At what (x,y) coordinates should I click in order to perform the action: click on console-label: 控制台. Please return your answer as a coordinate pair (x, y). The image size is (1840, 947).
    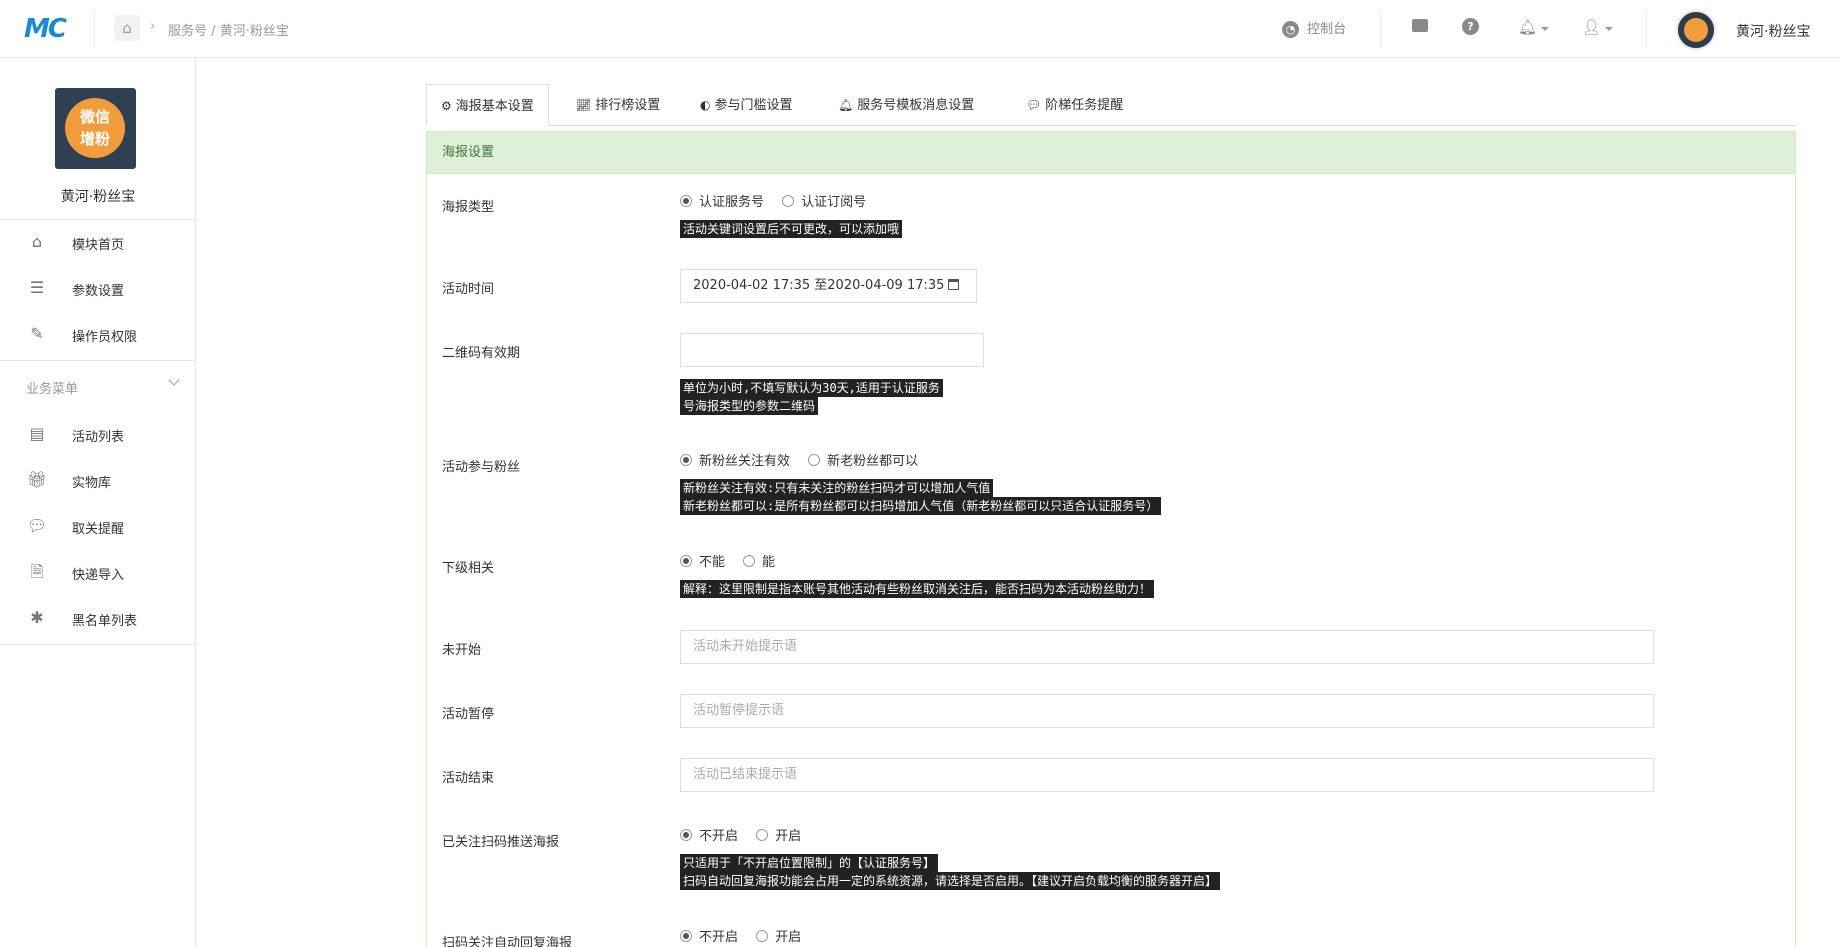
    Looking at the image, I should click on (1327, 29).